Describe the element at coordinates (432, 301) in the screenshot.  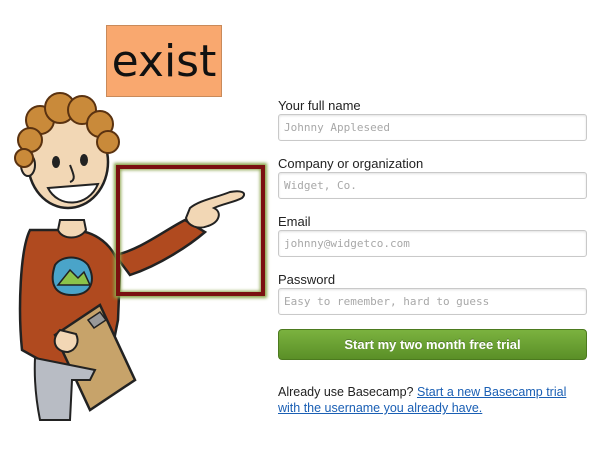
I see `password-input` at that location.